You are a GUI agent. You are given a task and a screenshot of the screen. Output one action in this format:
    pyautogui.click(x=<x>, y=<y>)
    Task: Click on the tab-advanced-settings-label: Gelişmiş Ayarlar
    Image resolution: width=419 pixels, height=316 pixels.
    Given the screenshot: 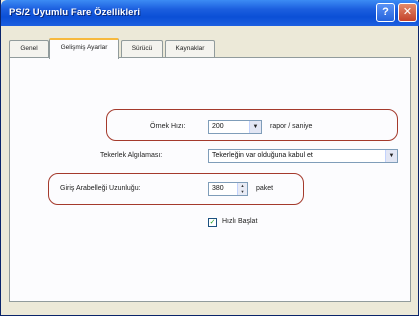 What is the action you would take?
    pyautogui.click(x=84, y=47)
    